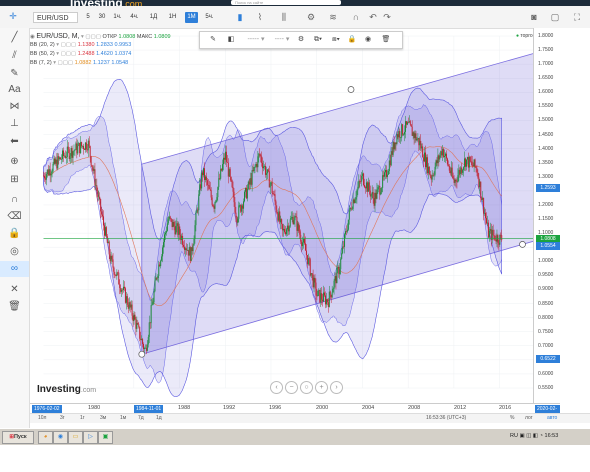 Image resolution: width=590 pixels, height=472 pixels. Describe the element at coordinates (531, 436) in the screenshot. I see `tray-icons: ▣ ◫ ◧ ◔` at that location.